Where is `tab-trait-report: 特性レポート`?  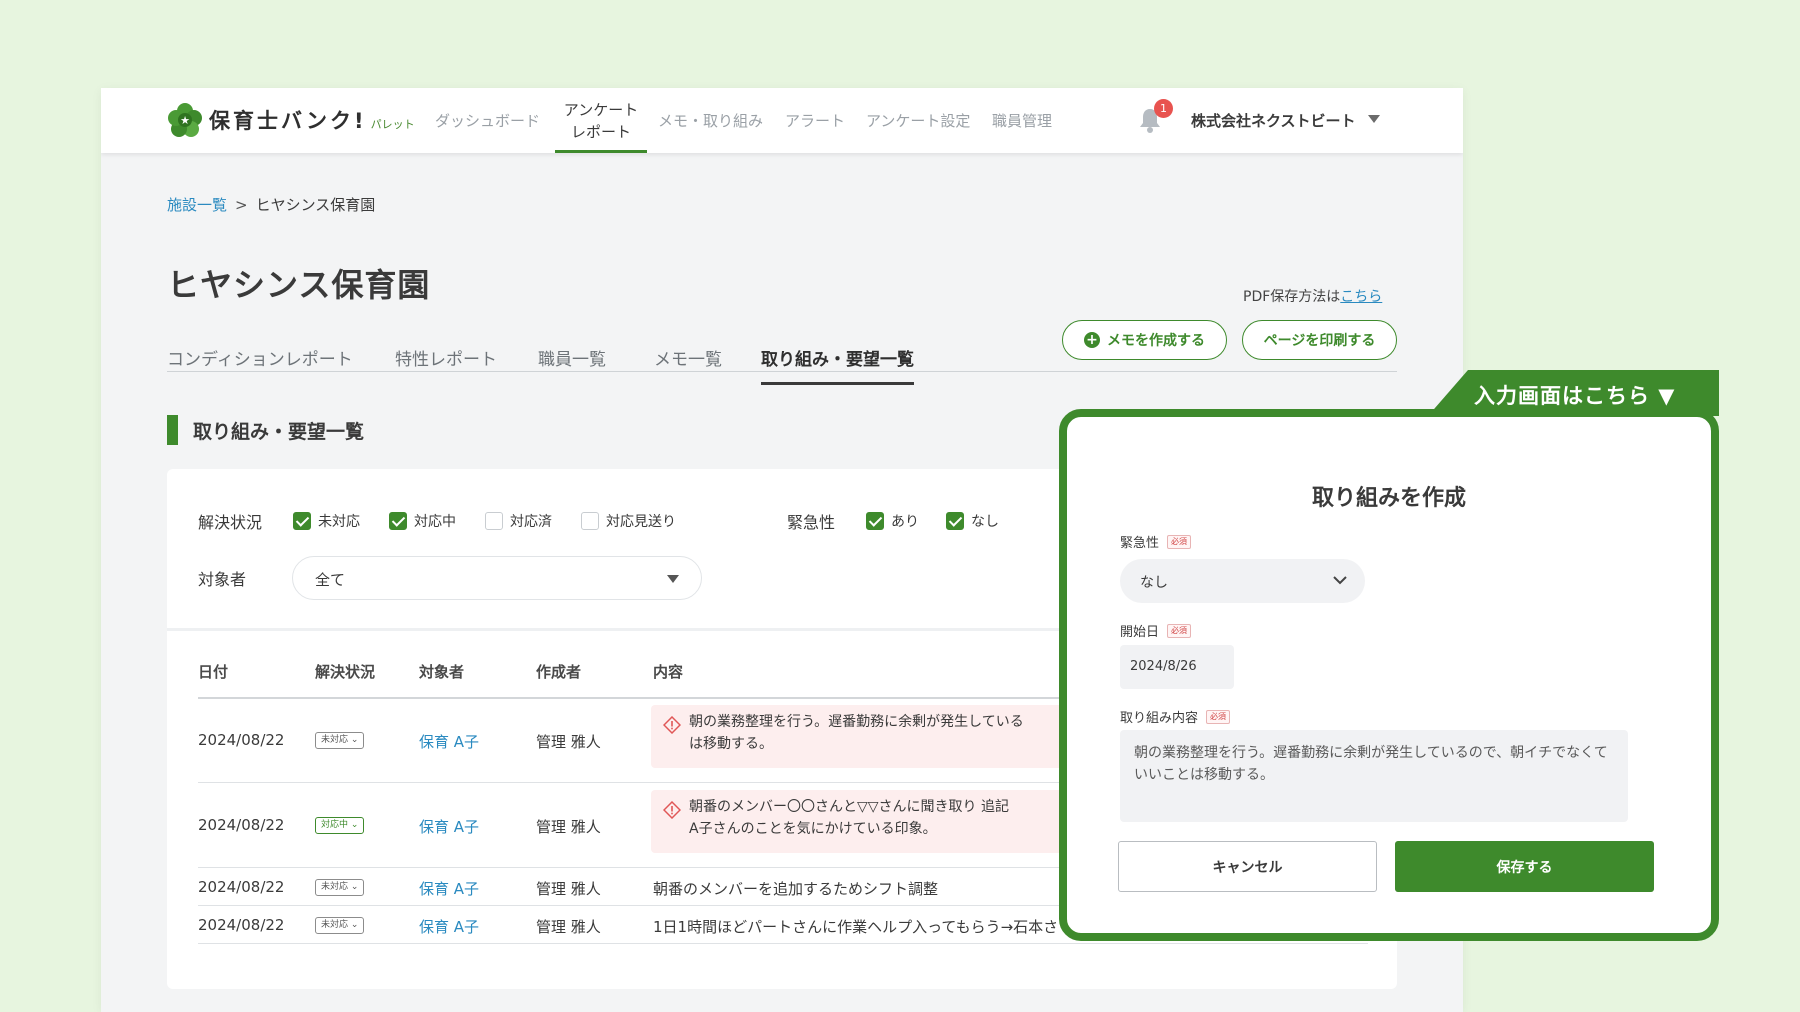
tab-trait-report: 特性レポート is located at coordinates (446, 361).